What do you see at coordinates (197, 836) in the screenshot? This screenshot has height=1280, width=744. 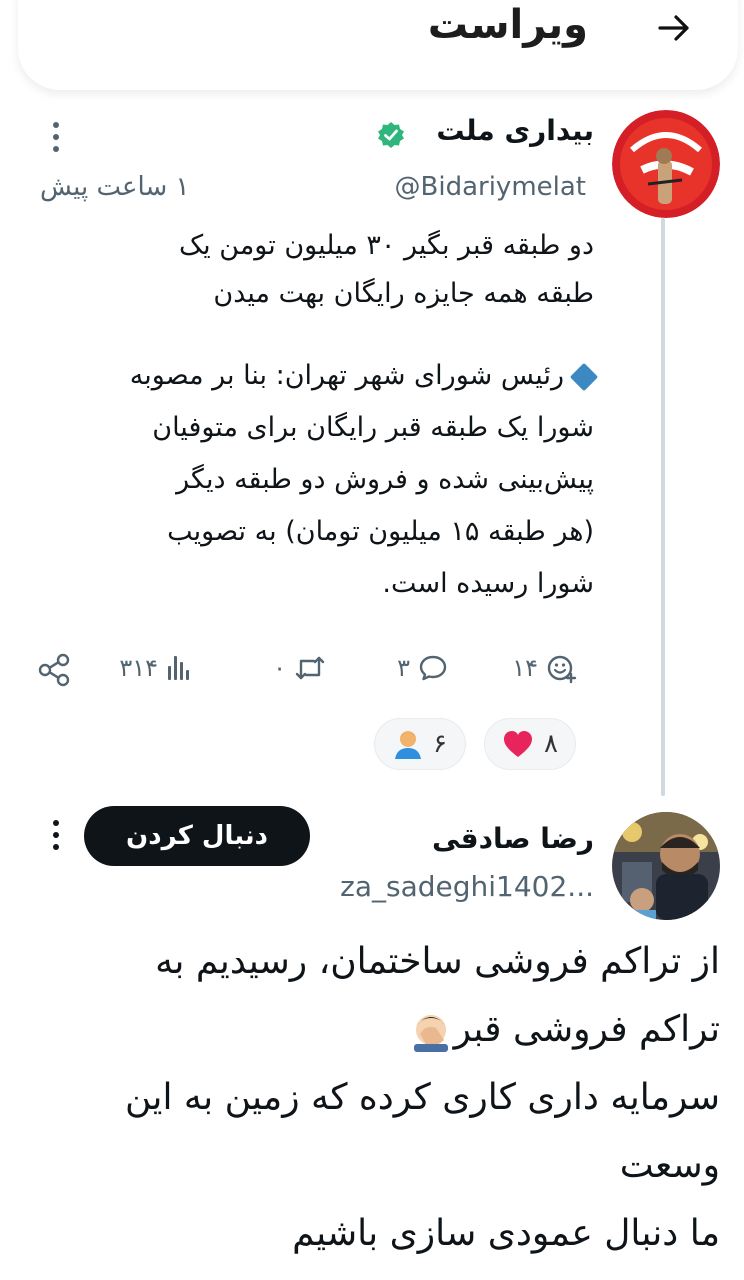 I see `follow-button: دنبال کردن` at bounding box center [197, 836].